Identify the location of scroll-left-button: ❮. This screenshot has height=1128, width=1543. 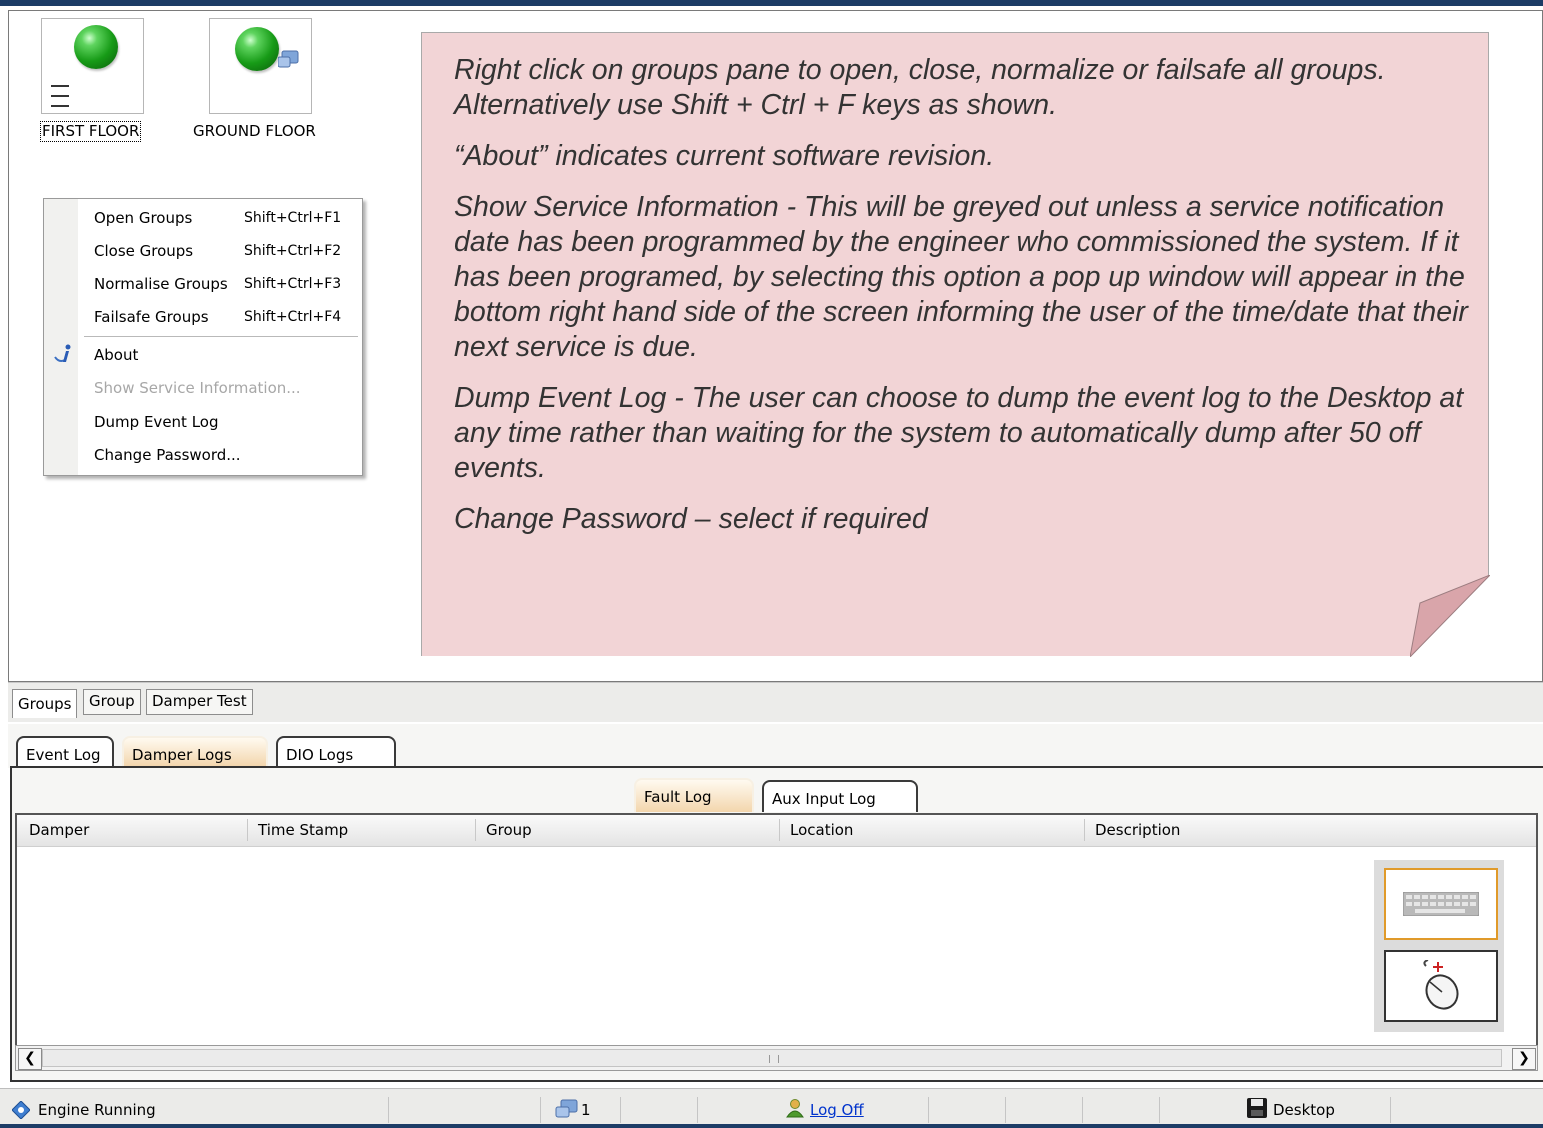
(30, 1059).